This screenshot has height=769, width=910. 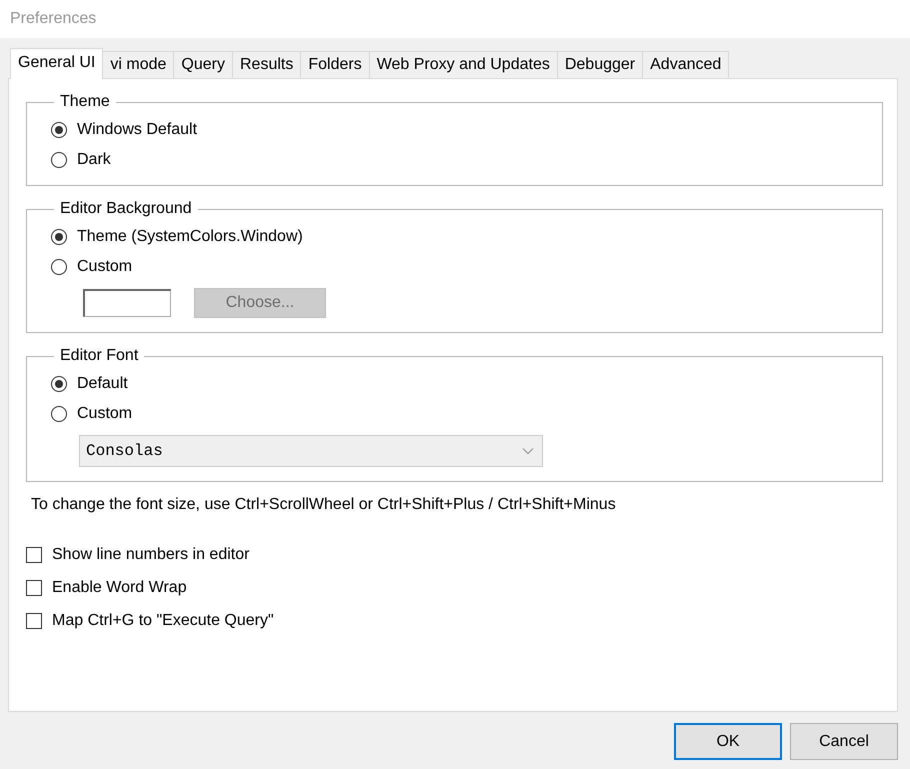 I want to click on cancel-button: Cancel, so click(x=844, y=741).